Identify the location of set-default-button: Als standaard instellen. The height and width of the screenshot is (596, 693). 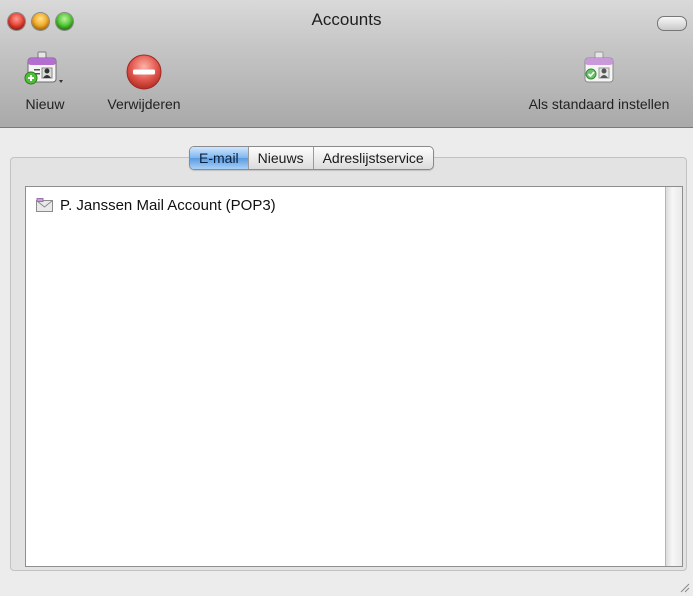
(599, 81).